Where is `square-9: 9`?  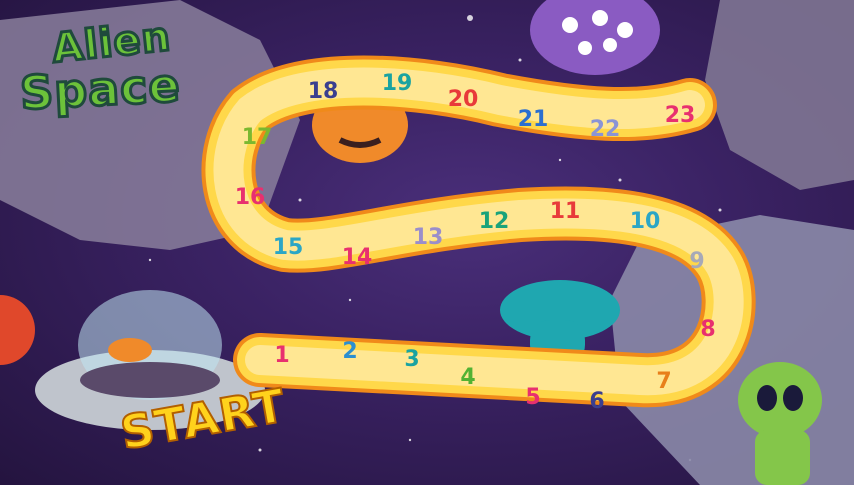 square-9: 9 is located at coordinates (696, 261).